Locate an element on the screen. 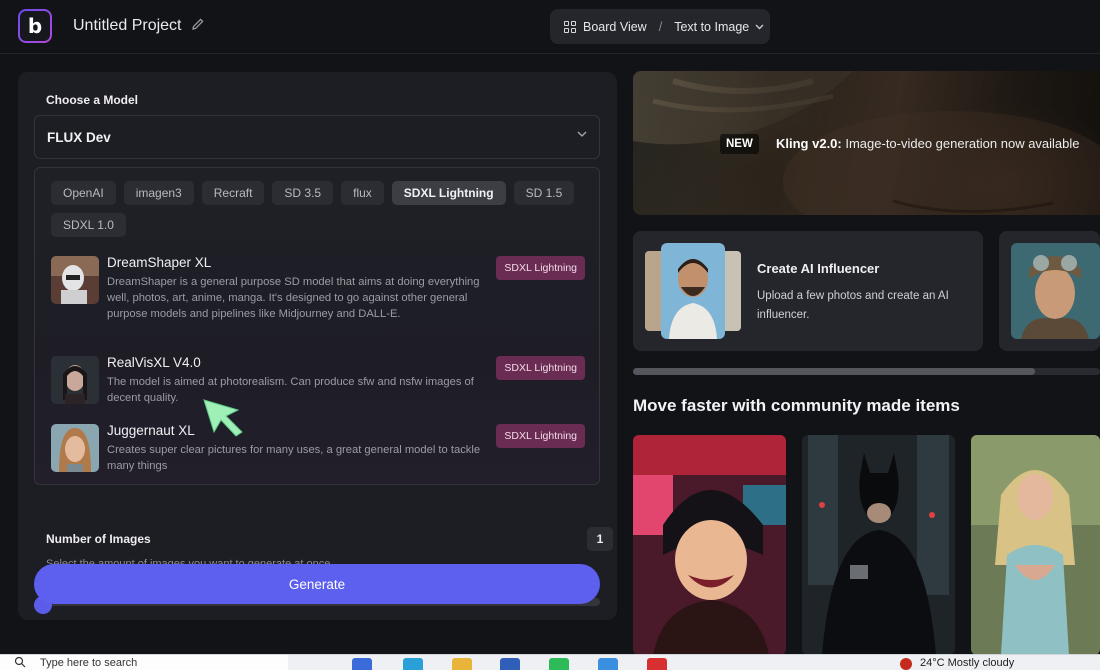 This screenshot has width=1100, height=670. chip-openai: OpenAI is located at coordinates (83, 193).